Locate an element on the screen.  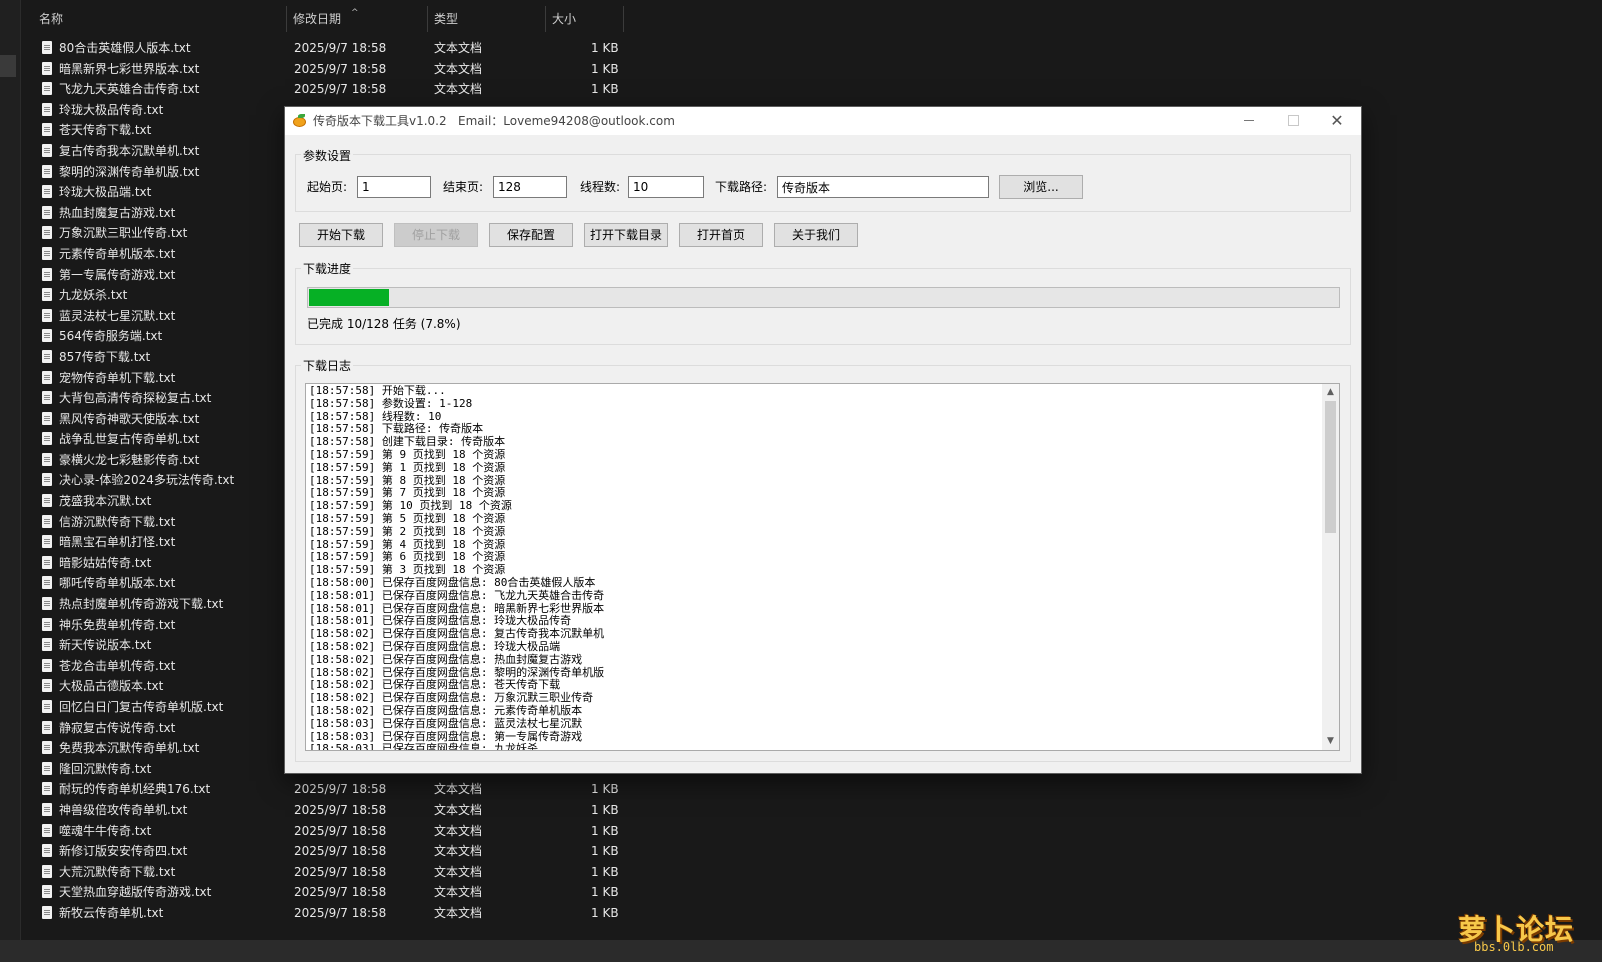
file-name: 静寂复古传说传奇.txt is located at coordinates (117, 727).